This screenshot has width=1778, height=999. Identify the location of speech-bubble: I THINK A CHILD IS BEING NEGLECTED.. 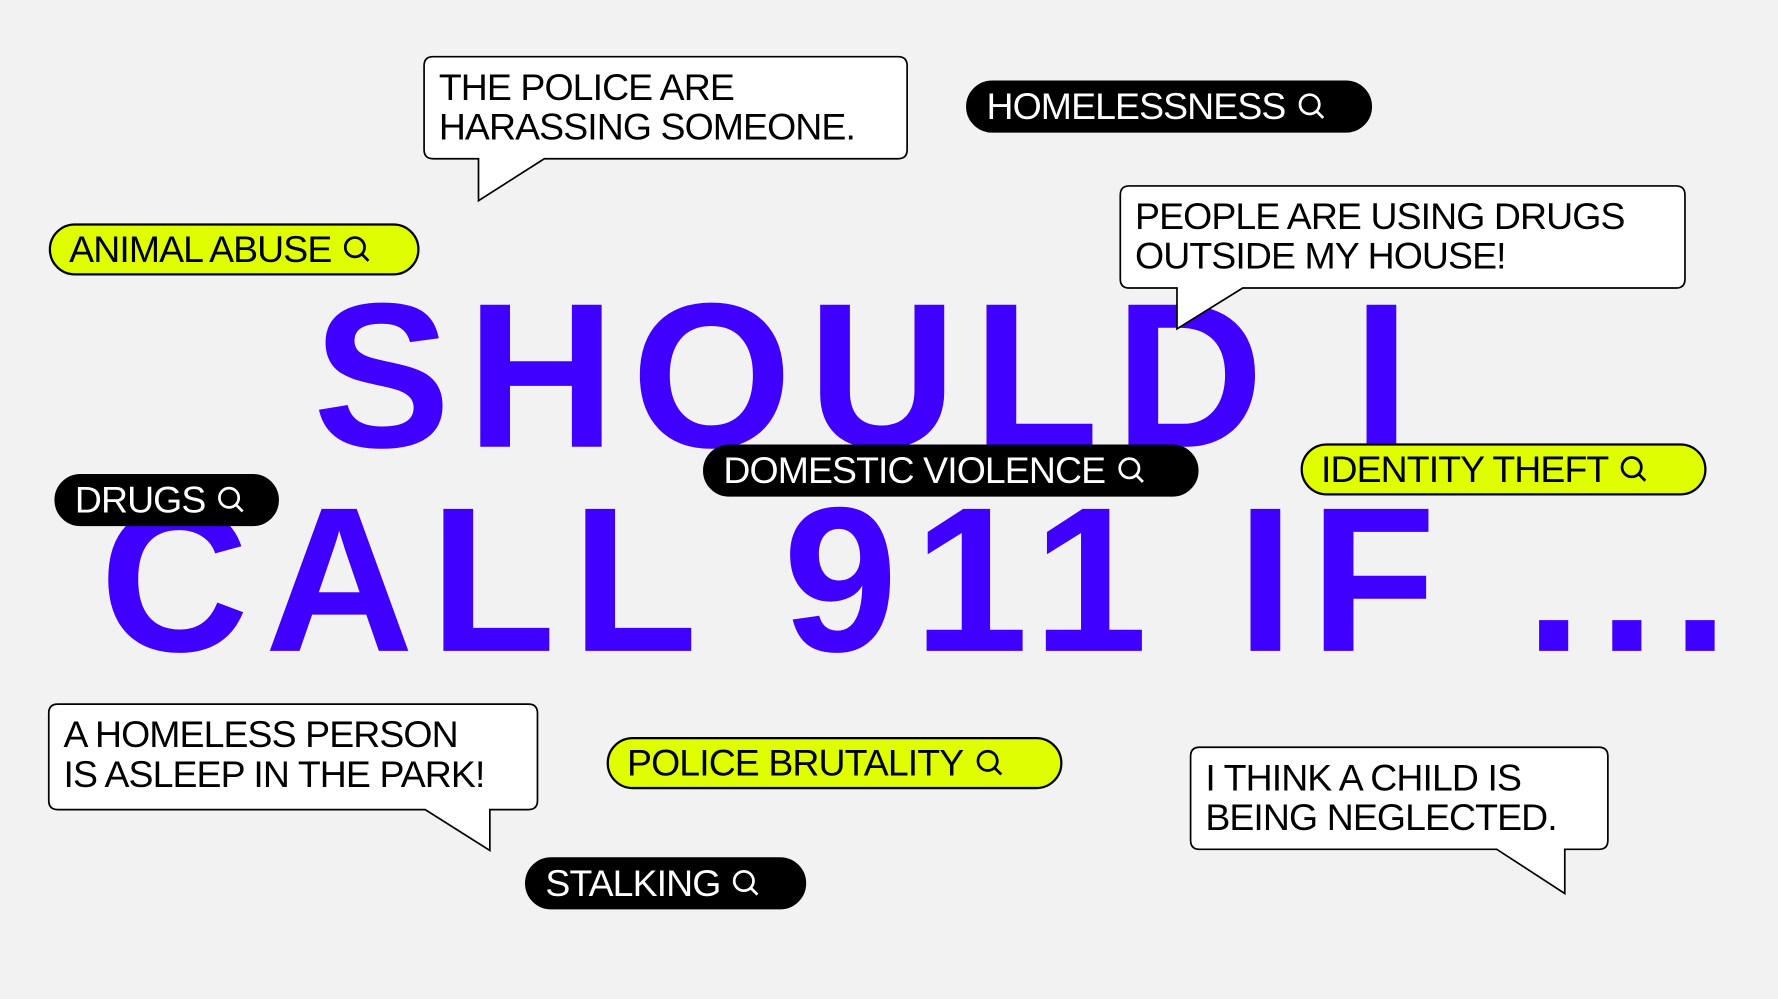
(1399, 821).